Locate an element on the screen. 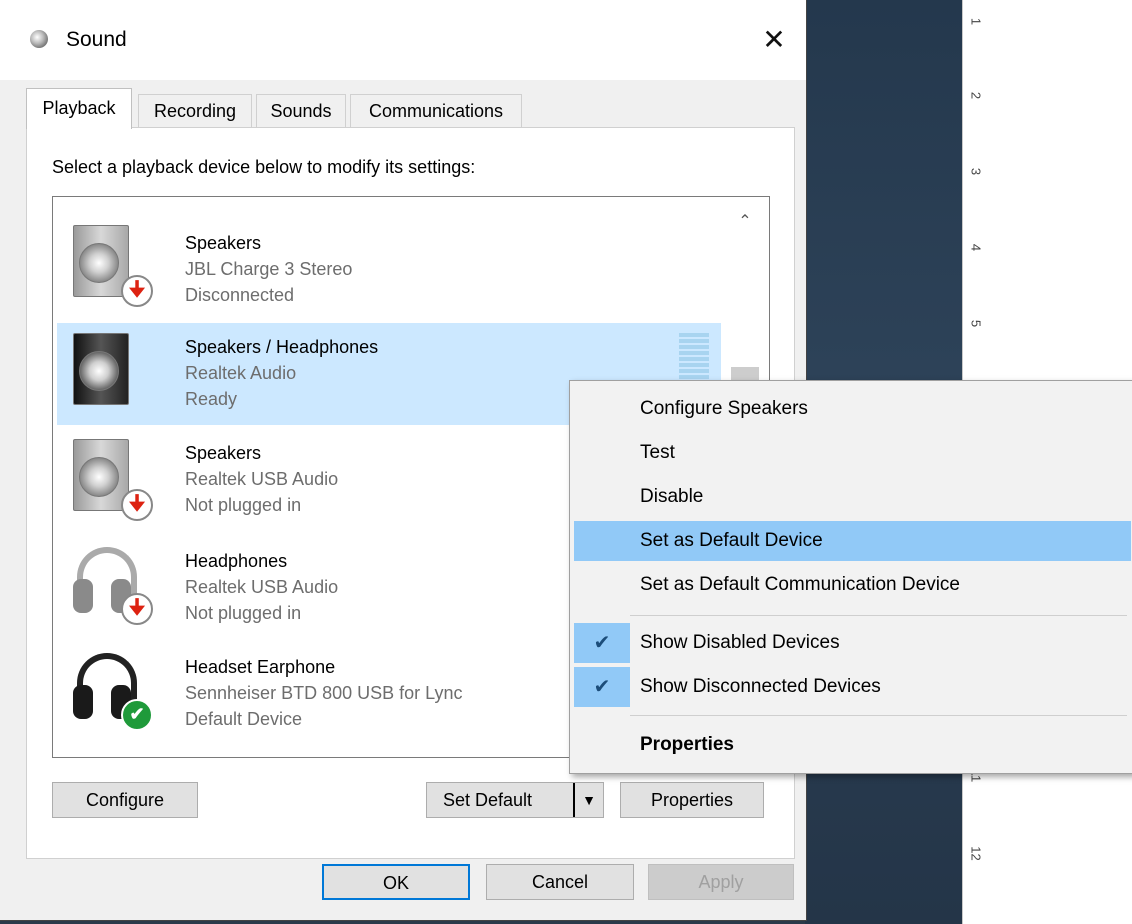  ruler-mark: 1 is located at coordinates (976, 21).